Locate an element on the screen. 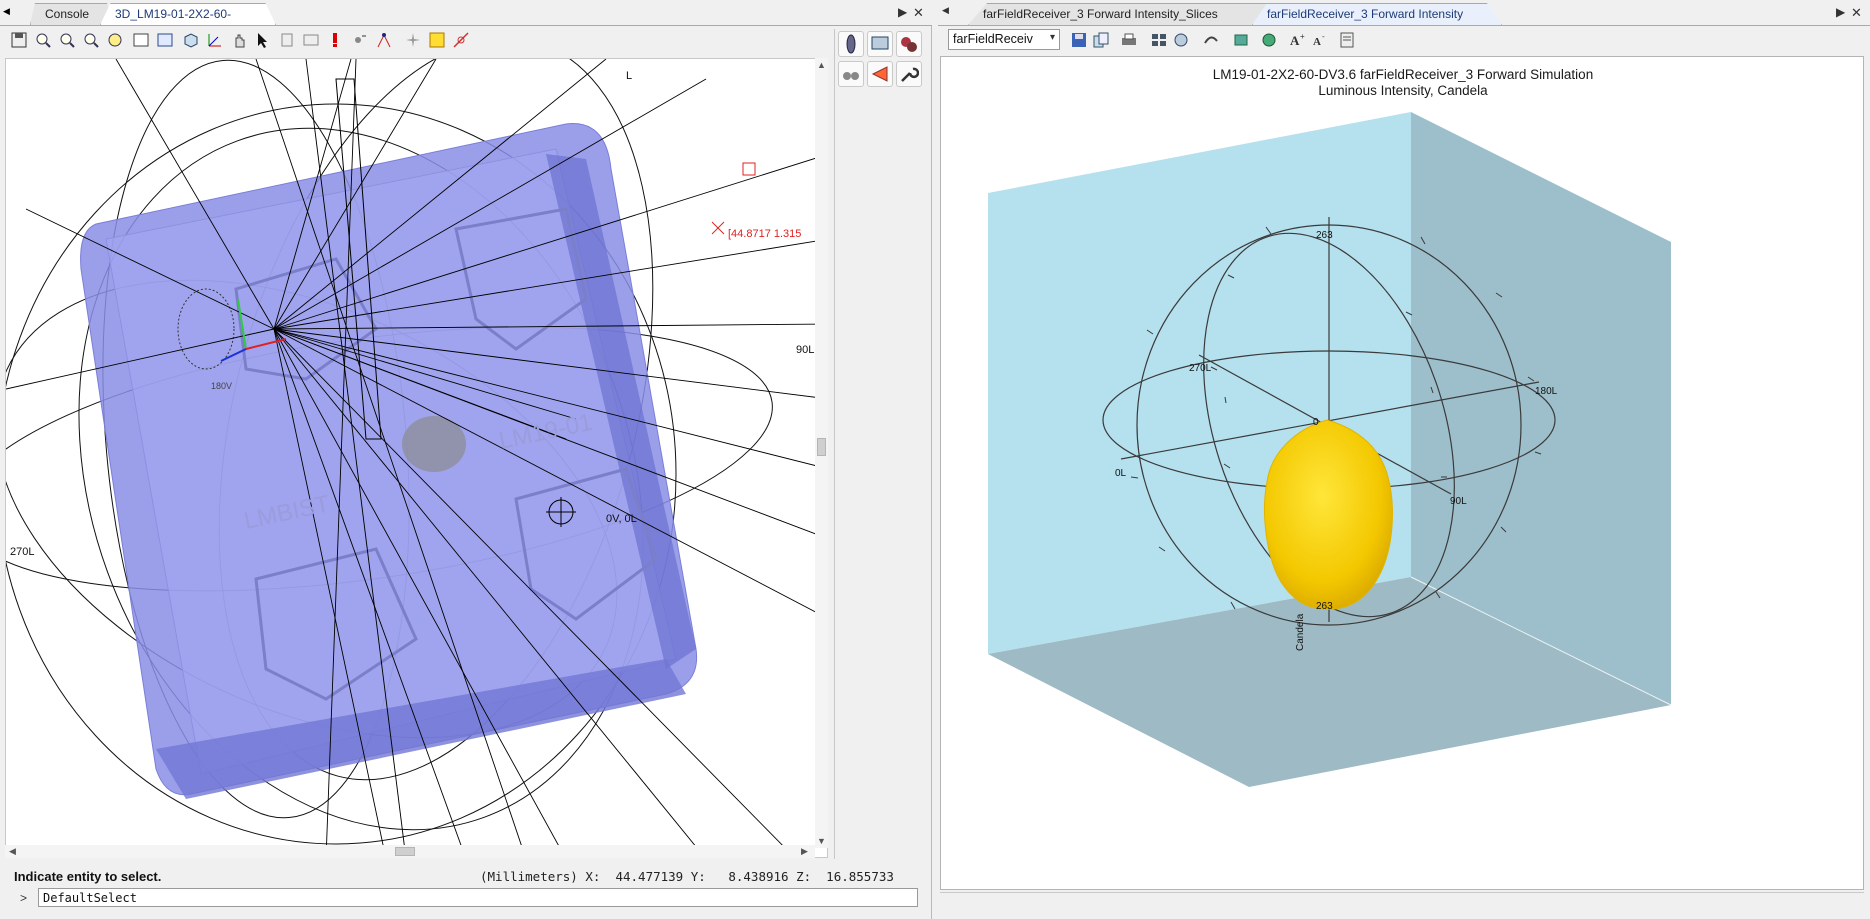 The height and width of the screenshot is (919, 1870). chart-toolbar: farFieldReceiv ▾ A + A- is located at coordinates (1404, 40).